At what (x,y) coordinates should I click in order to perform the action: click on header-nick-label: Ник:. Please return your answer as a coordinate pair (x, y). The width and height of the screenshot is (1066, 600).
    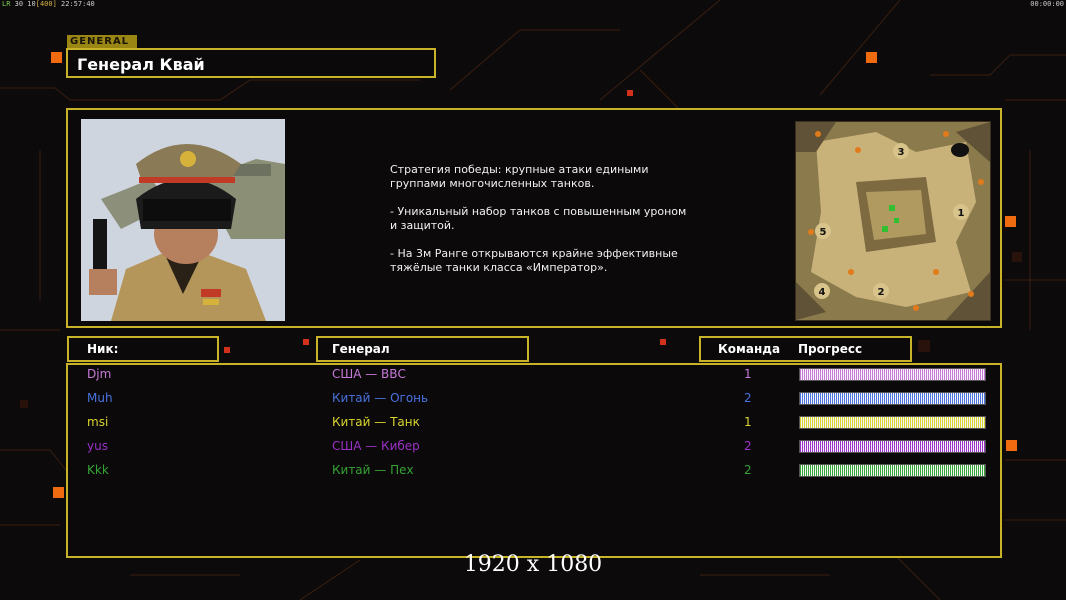
    Looking at the image, I should click on (103, 349).